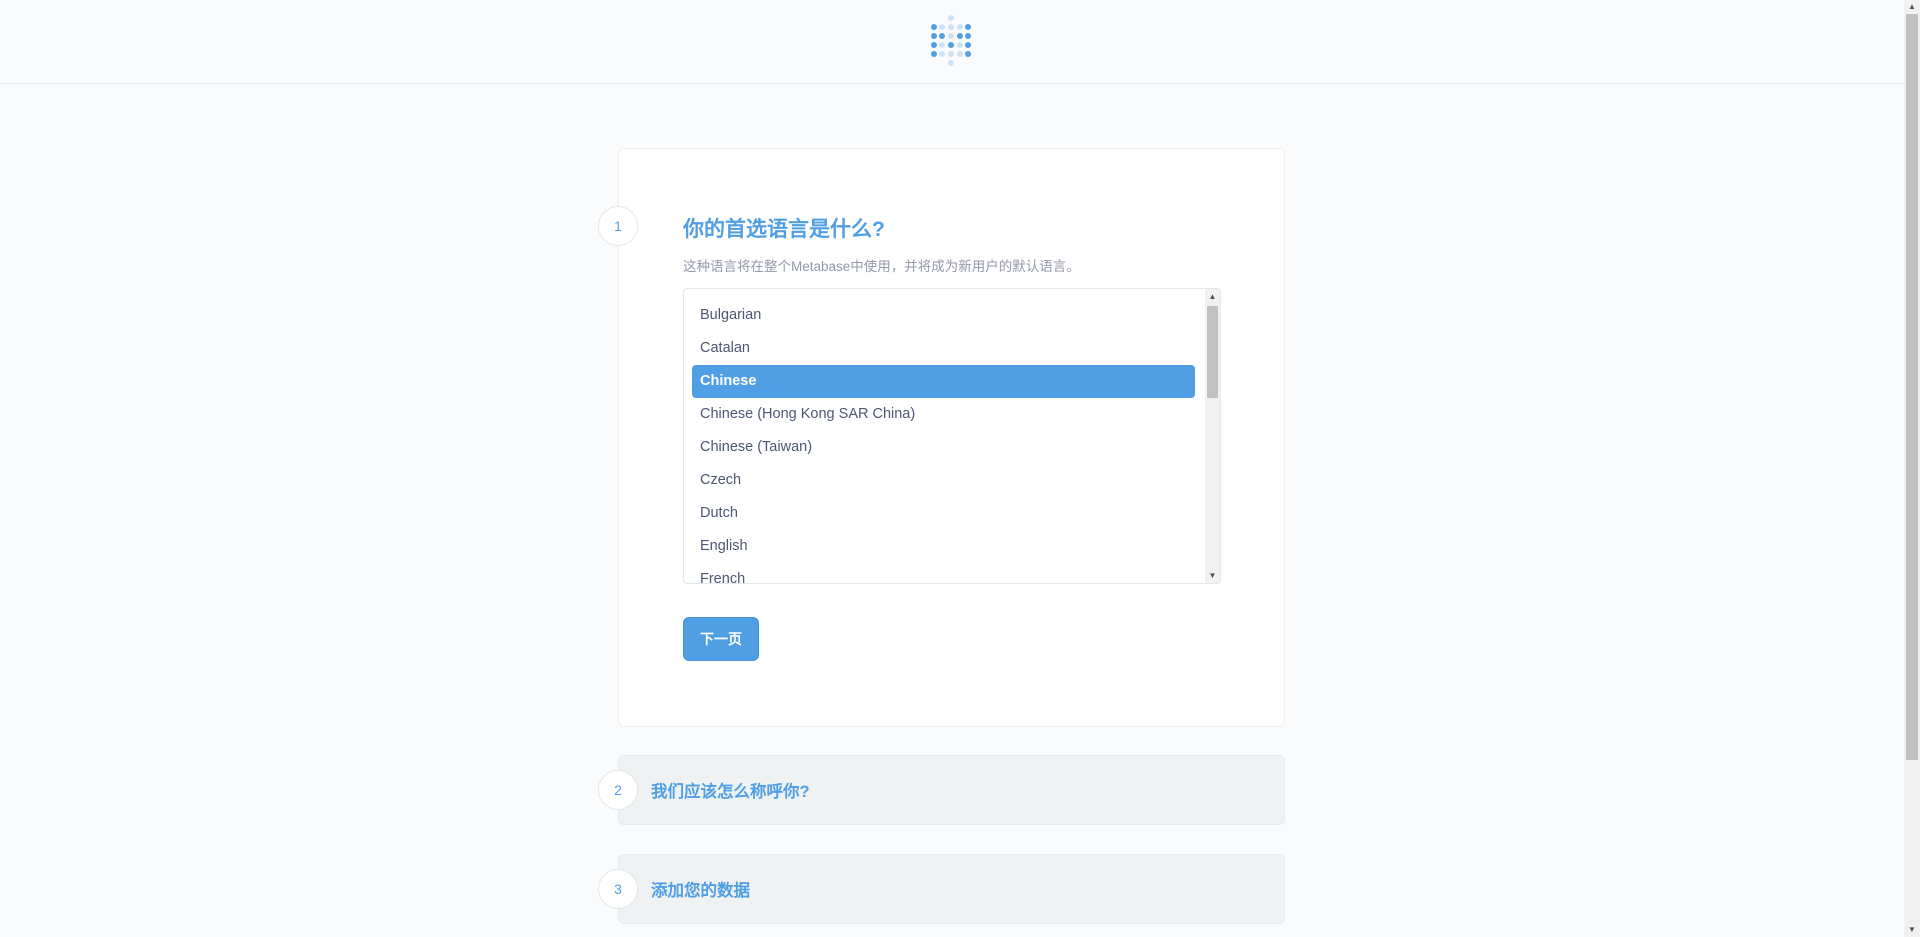 Image resolution: width=1920 pixels, height=937 pixels. Describe the element at coordinates (943, 546) in the screenshot. I see `language-option: English` at that location.